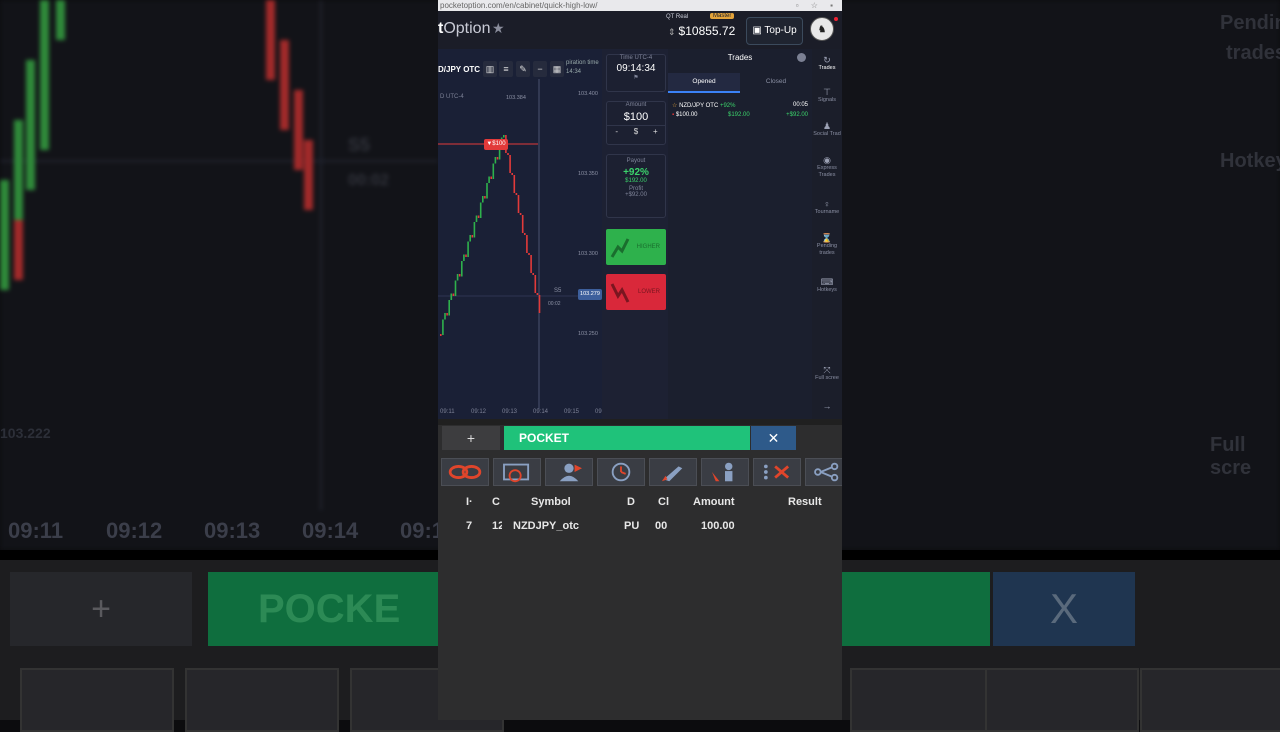 The height and width of the screenshot is (732, 1280). Describe the element at coordinates (566, 502) in the screenshot. I see `column-header-symbol: Symbol` at that location.